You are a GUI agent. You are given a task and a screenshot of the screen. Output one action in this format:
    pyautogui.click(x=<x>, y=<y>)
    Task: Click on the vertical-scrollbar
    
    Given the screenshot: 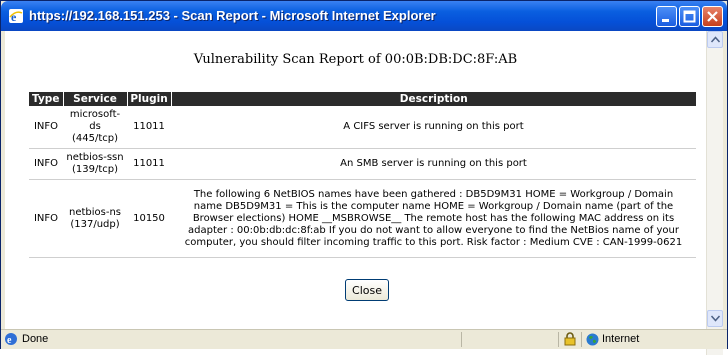 What is the action you would take?
    pyautogui.click(x=714, y=193)
    